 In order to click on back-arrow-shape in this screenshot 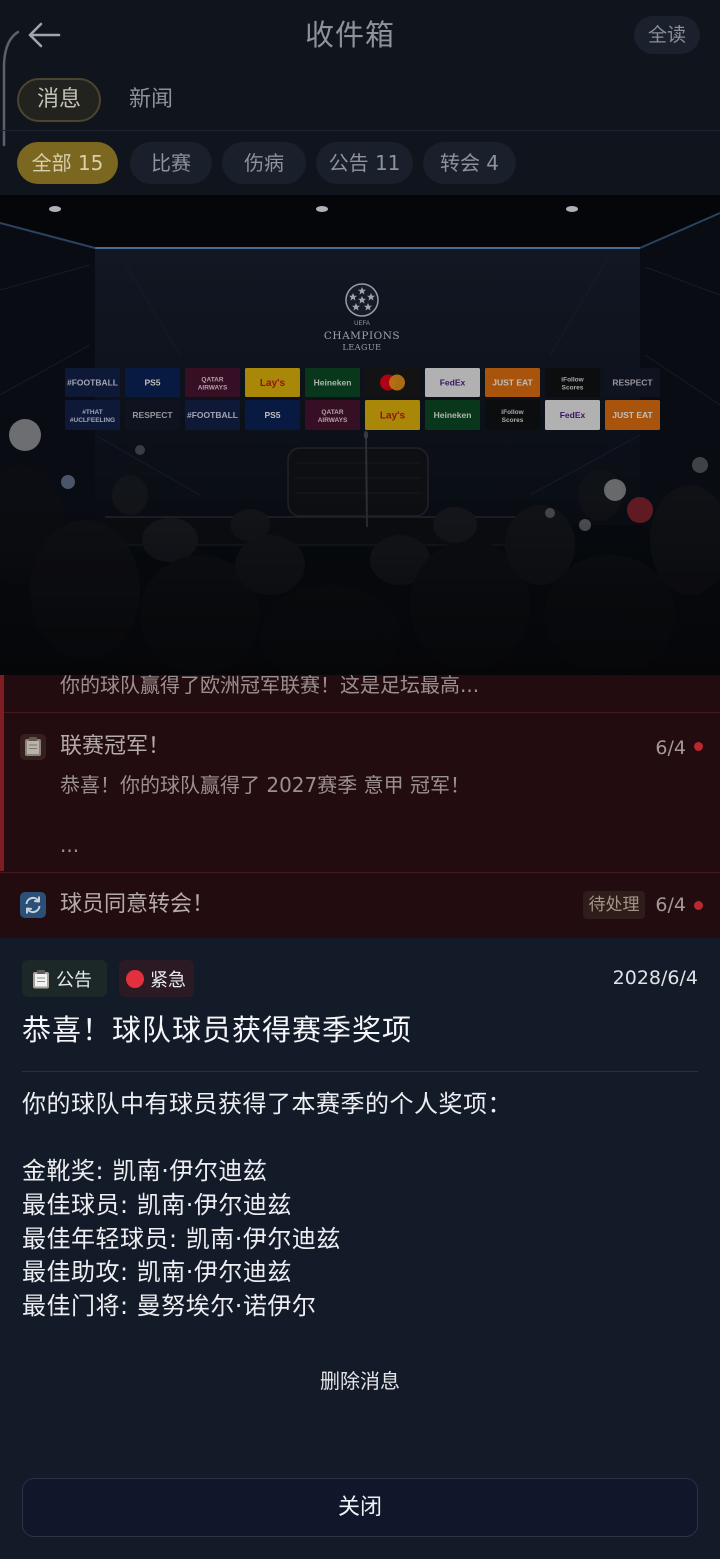, I will do `click(44, 35)`.